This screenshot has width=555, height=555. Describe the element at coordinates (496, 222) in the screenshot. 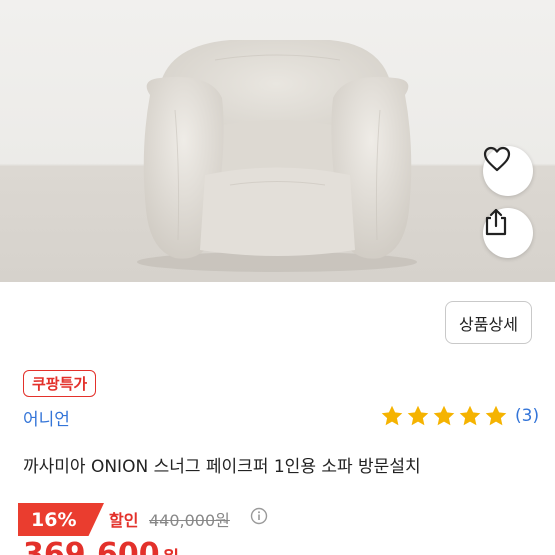

I see `share-icon` at that location.